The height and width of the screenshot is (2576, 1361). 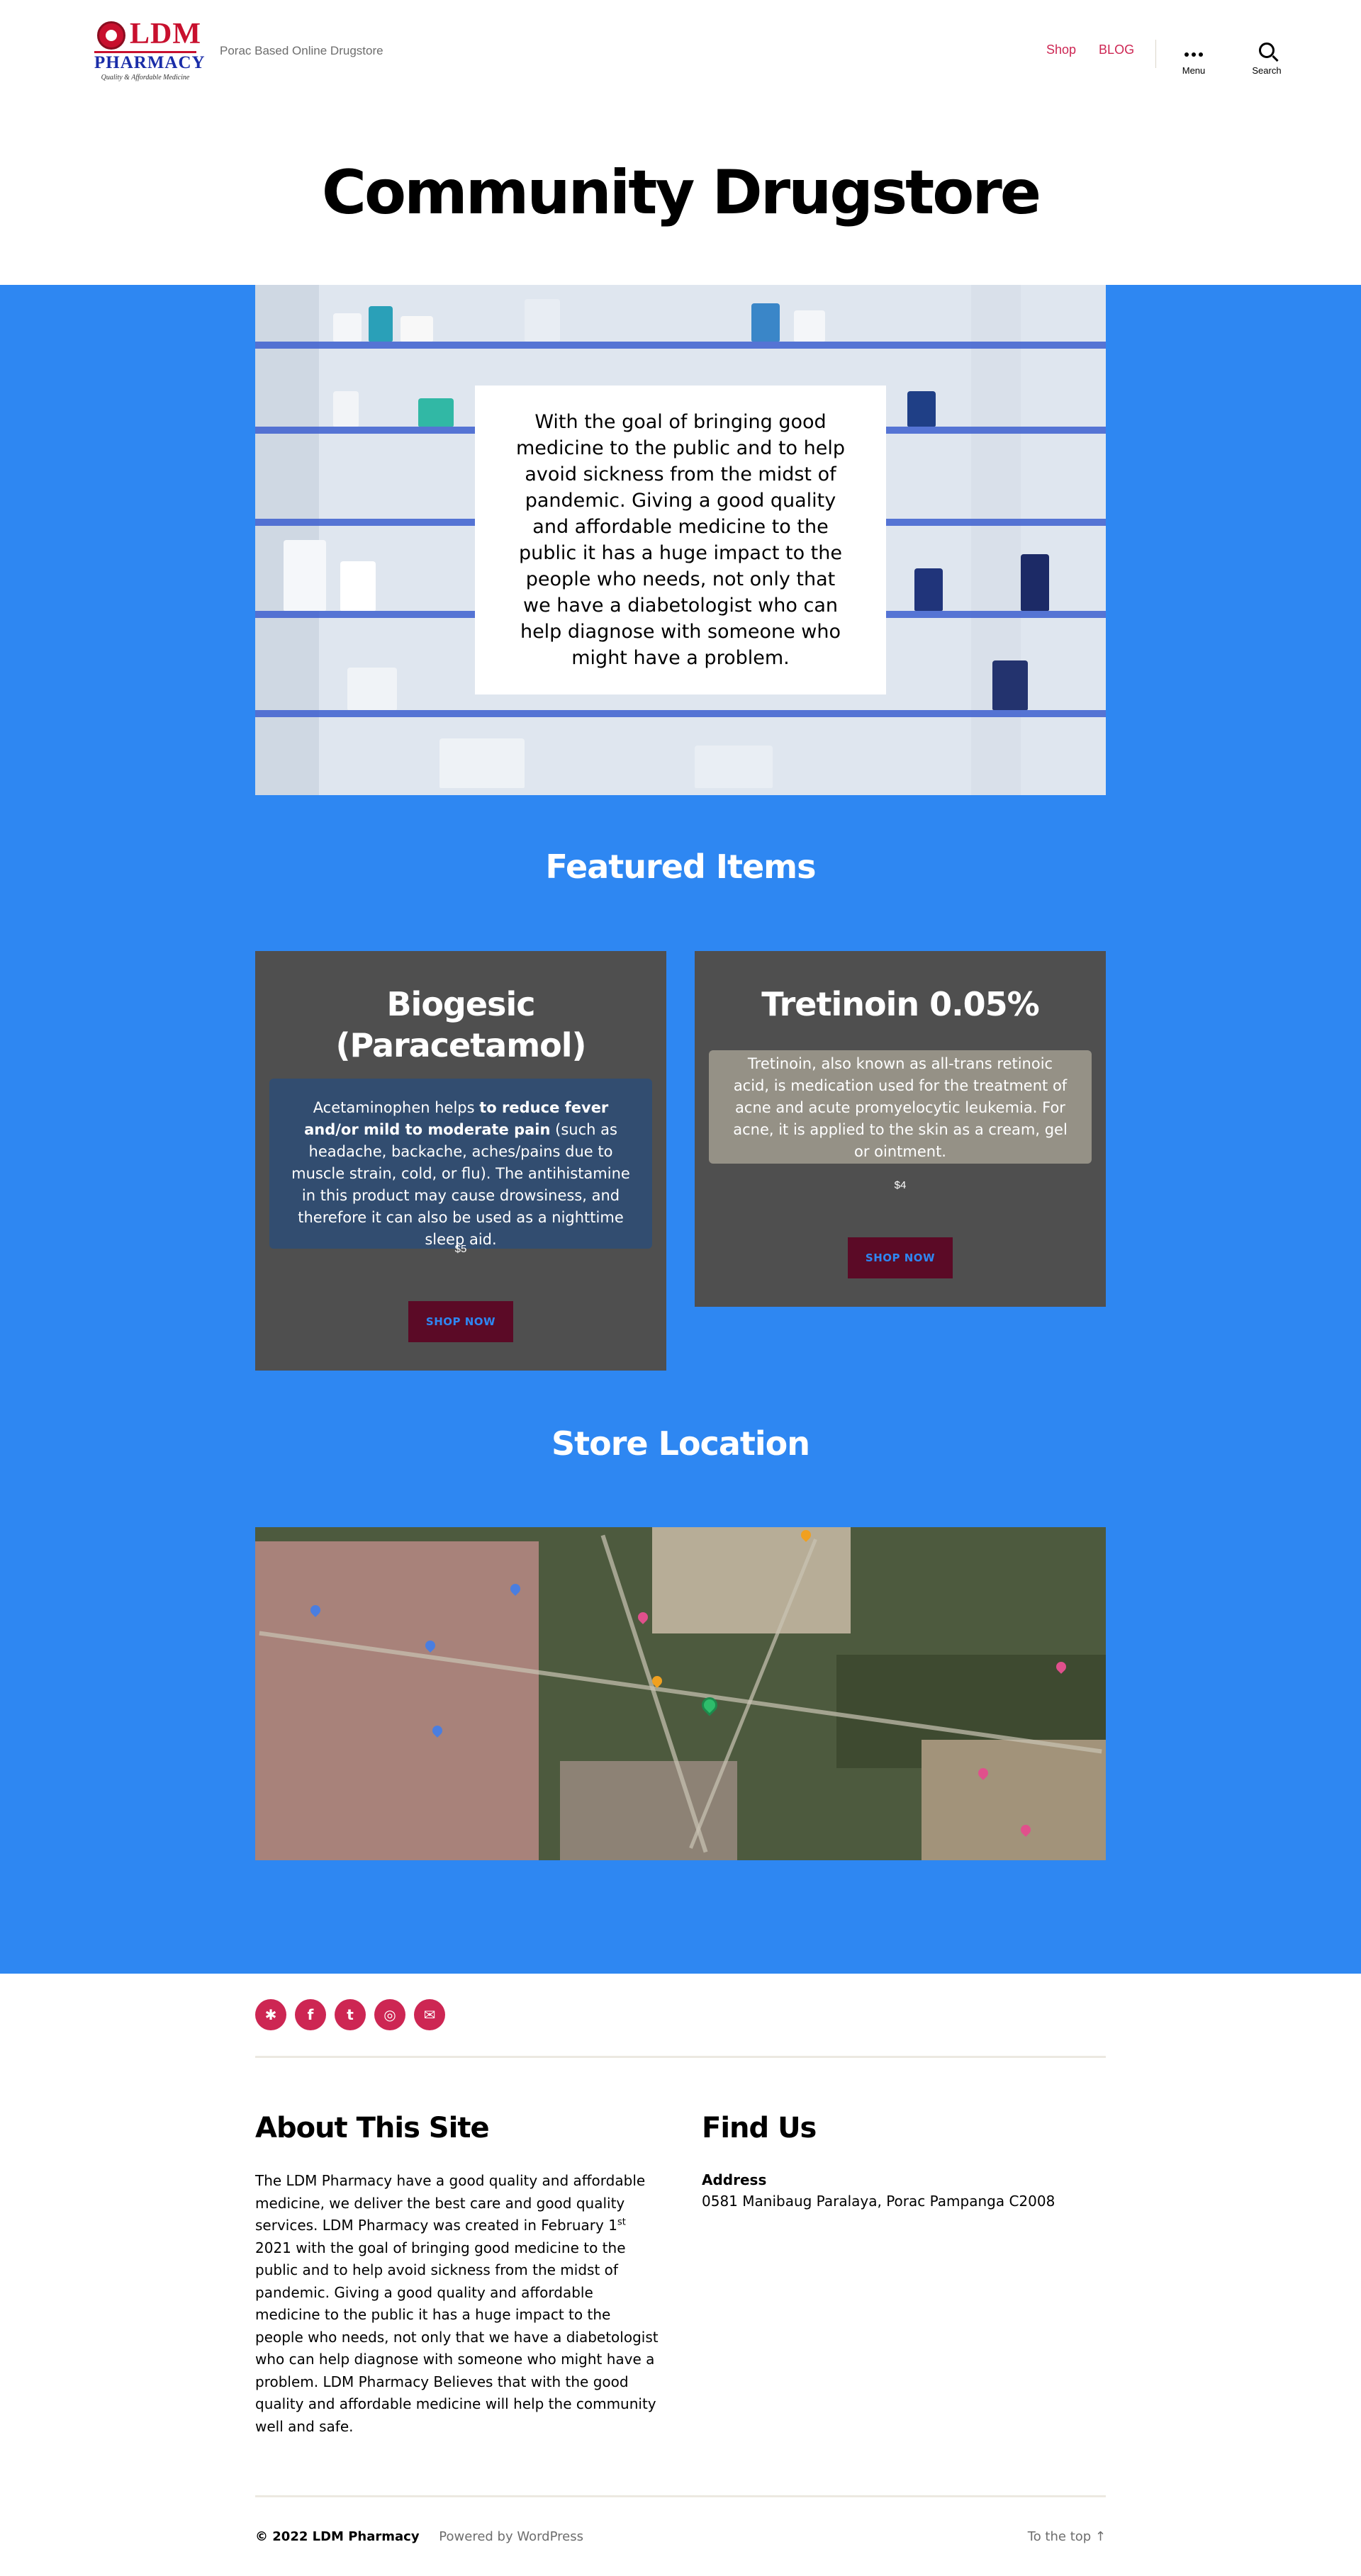 What do you see at coordinates (302, 50) in the screenshot?
I see `site-description: Porac Based Online Drugstore` at bounding box center [302, 50].